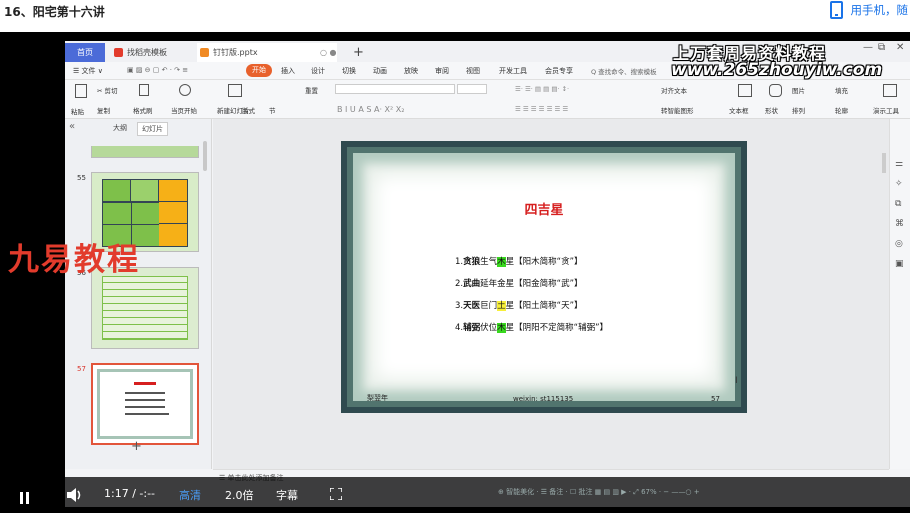  Describe the element at coordinates (380, 71) in the screenshot. I see `menu-animation: 动画` at that location.